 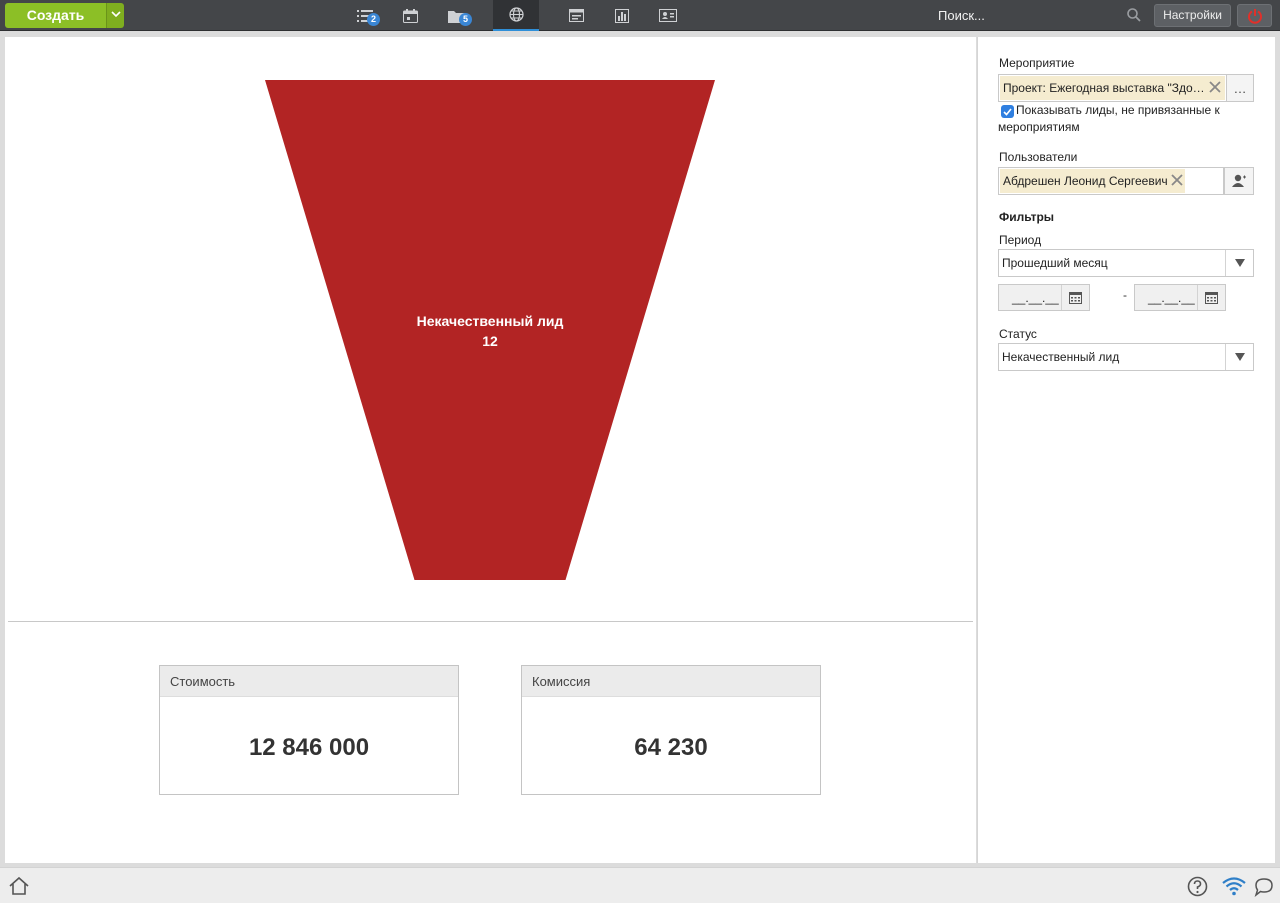 I want to click on remove-event-icon, so click(x=1215, y=87).